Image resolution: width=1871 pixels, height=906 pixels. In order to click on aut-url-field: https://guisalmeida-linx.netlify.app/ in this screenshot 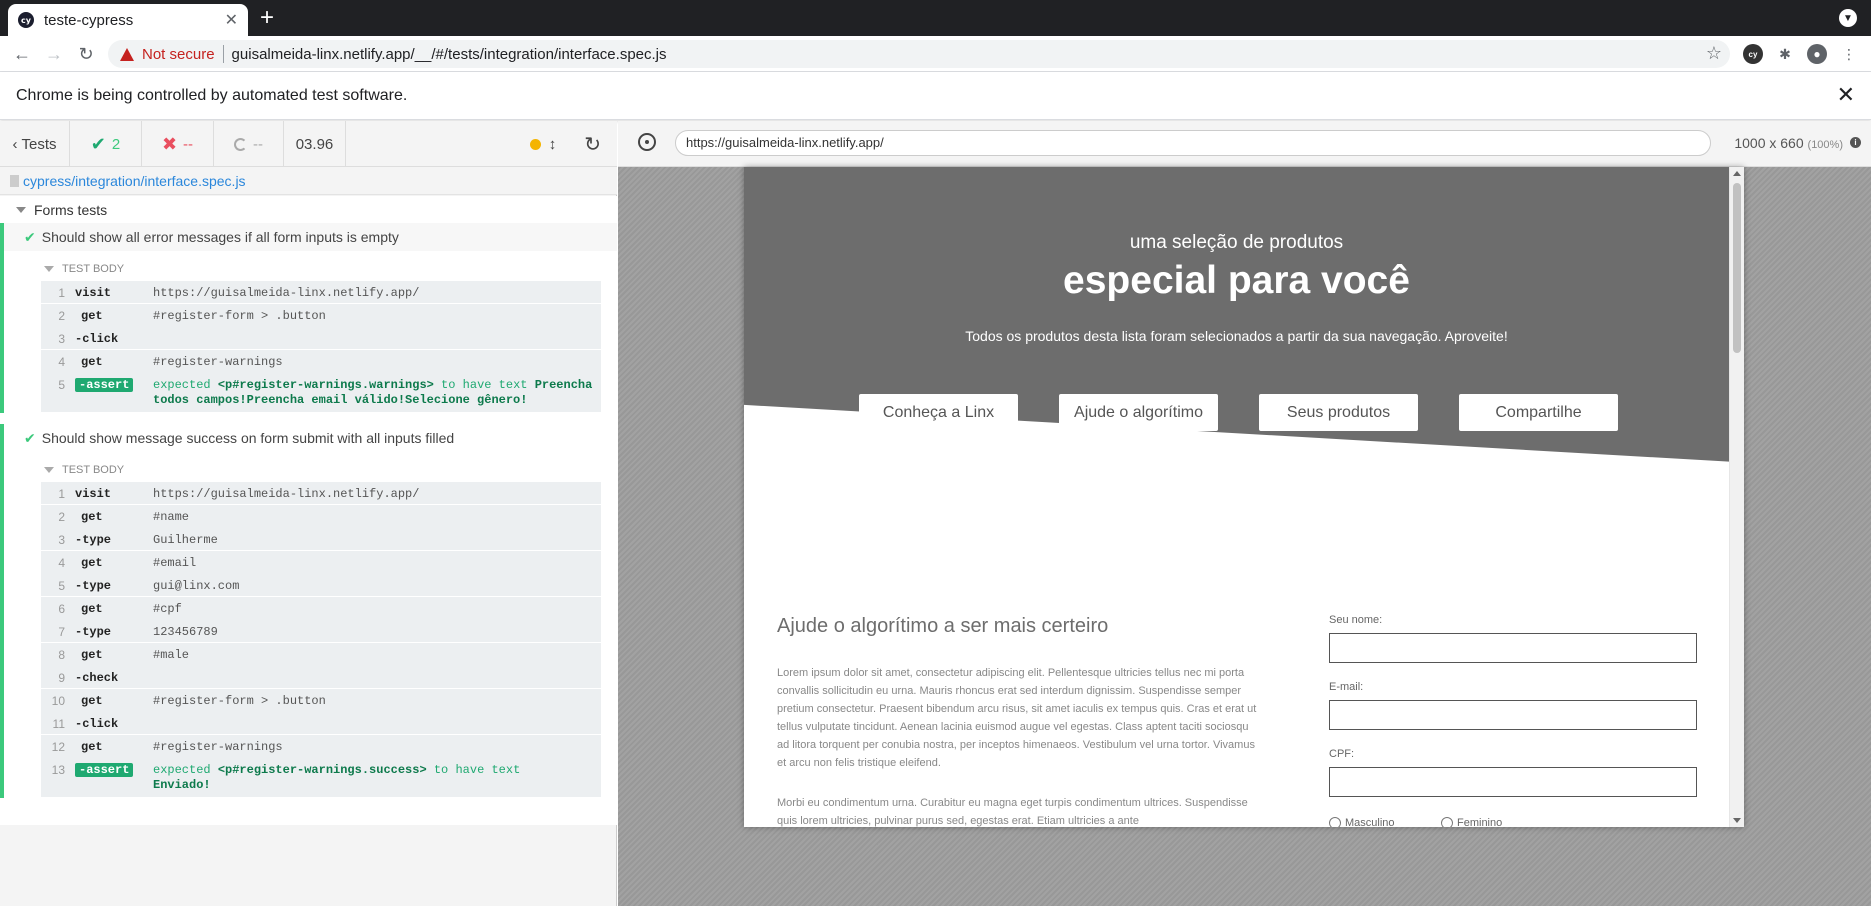, I will do `click(1193, 143)`.